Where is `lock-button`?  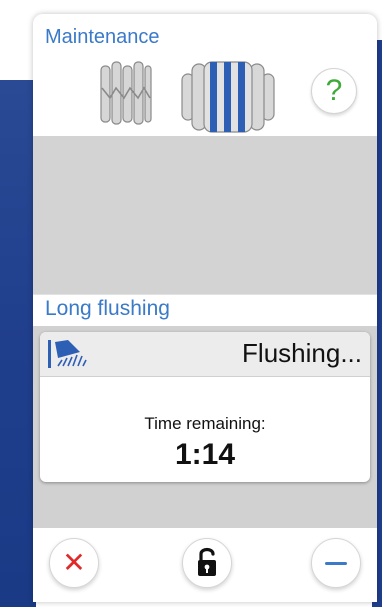 lock-button is located at coordinates (207, 563).